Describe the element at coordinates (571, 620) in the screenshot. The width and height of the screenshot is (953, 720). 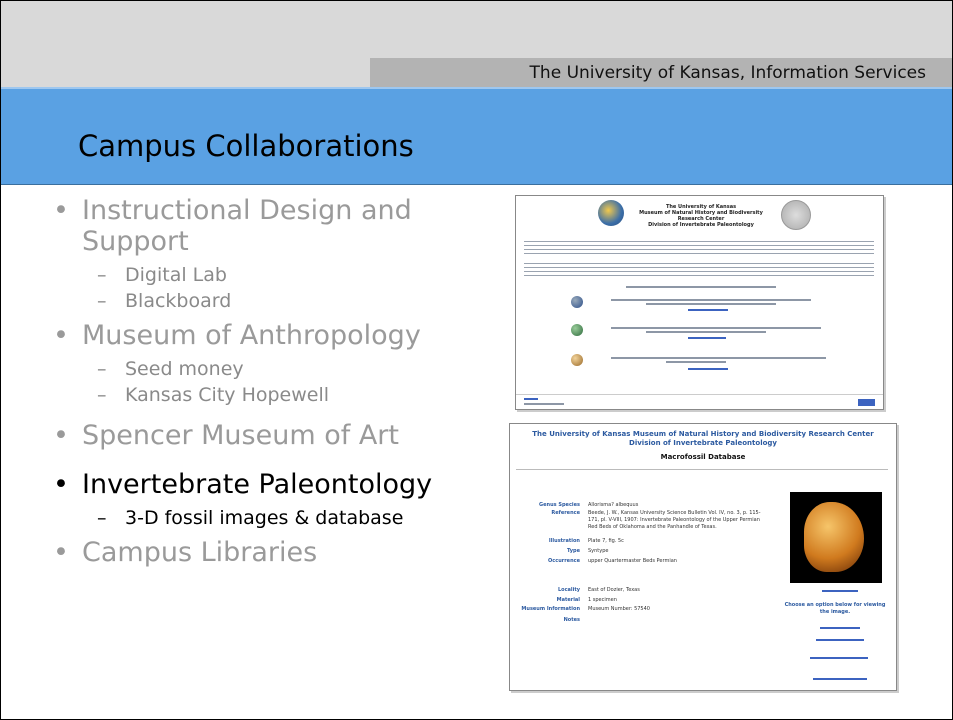
I see `field-label: Notes` at that location.